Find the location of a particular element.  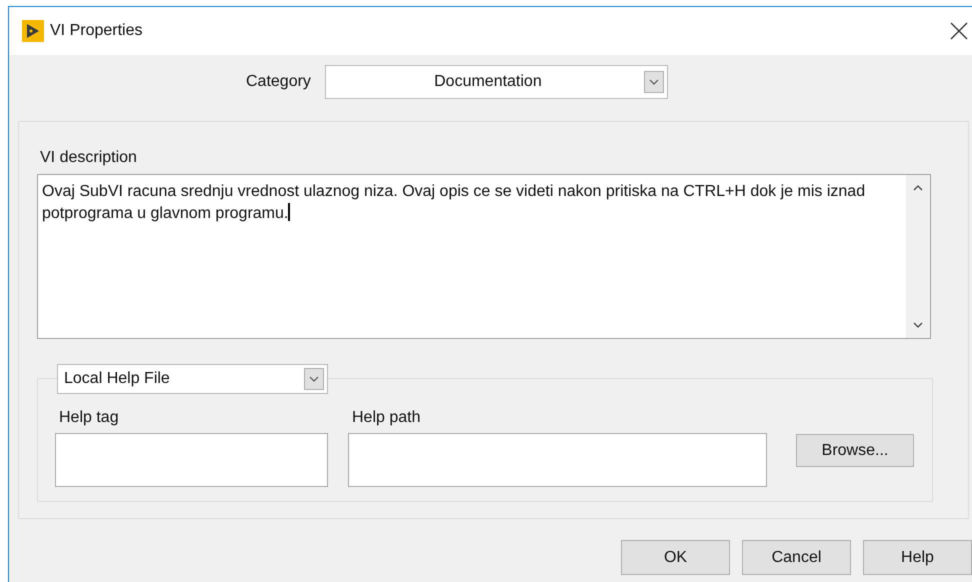

help-path-field is located at coordinates (557, 460).